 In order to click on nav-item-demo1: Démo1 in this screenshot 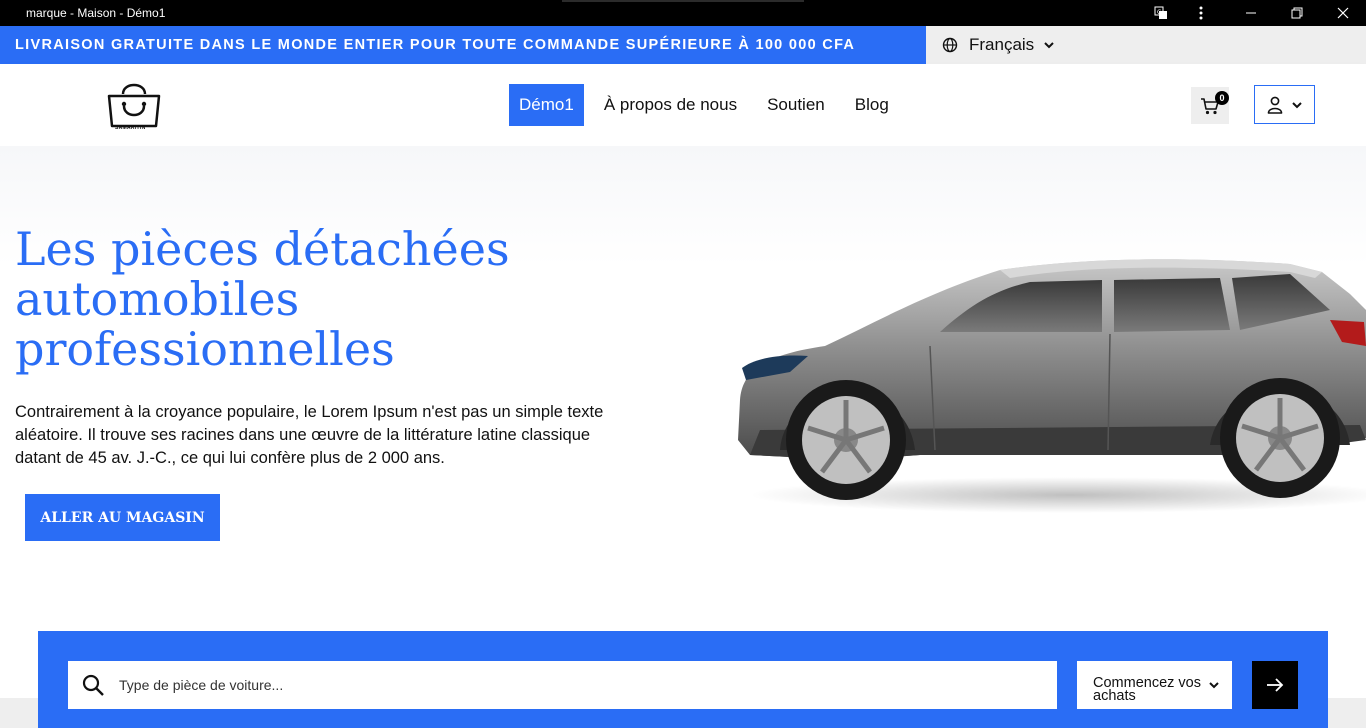, I will do `click(546, 105)`.